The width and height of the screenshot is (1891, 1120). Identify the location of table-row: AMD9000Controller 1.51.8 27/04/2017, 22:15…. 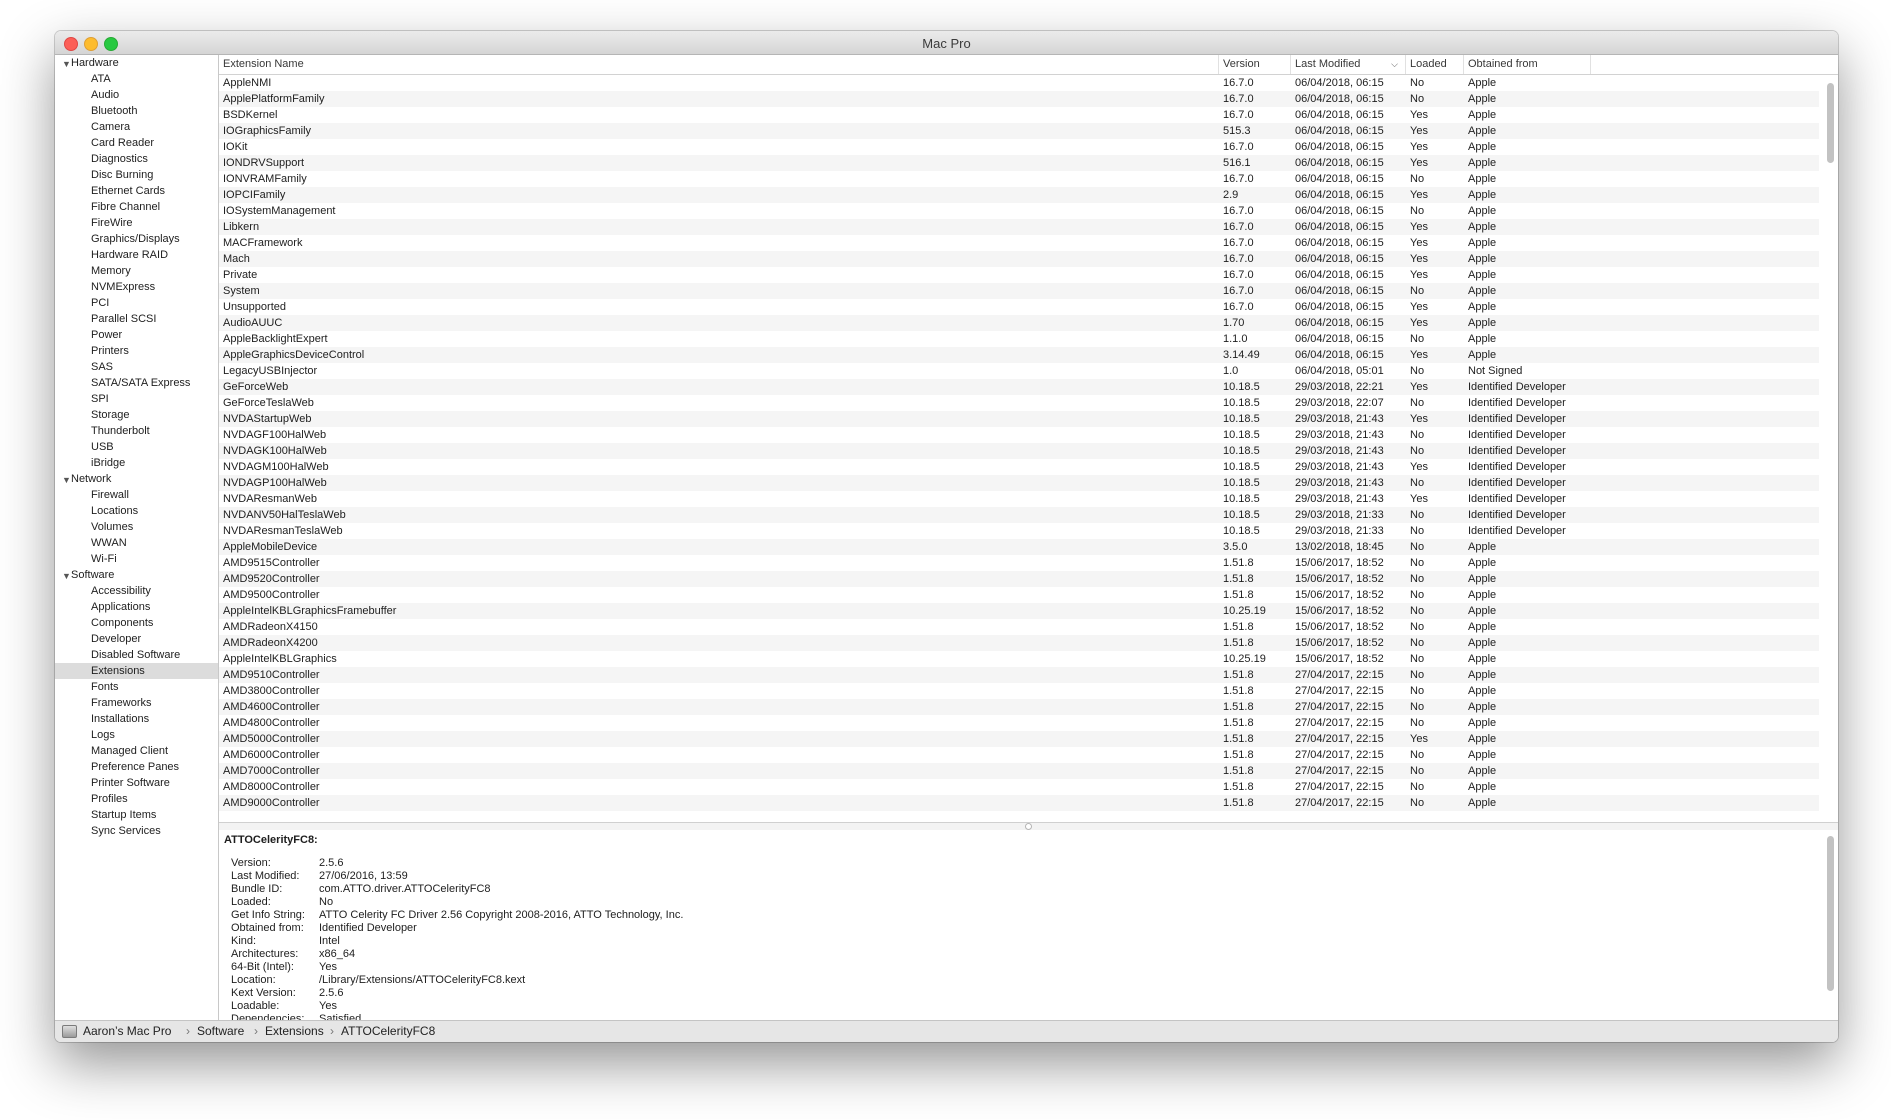
(1019, 803).